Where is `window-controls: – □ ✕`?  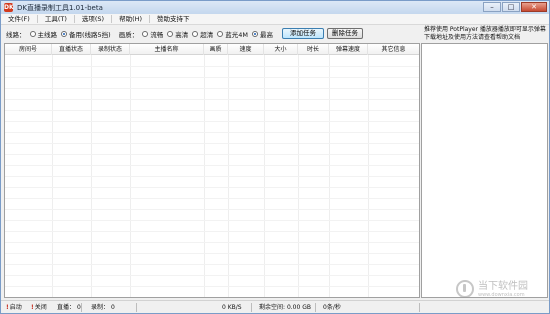 window-controls: – □ ✕ is located at coordinates (515, 7).